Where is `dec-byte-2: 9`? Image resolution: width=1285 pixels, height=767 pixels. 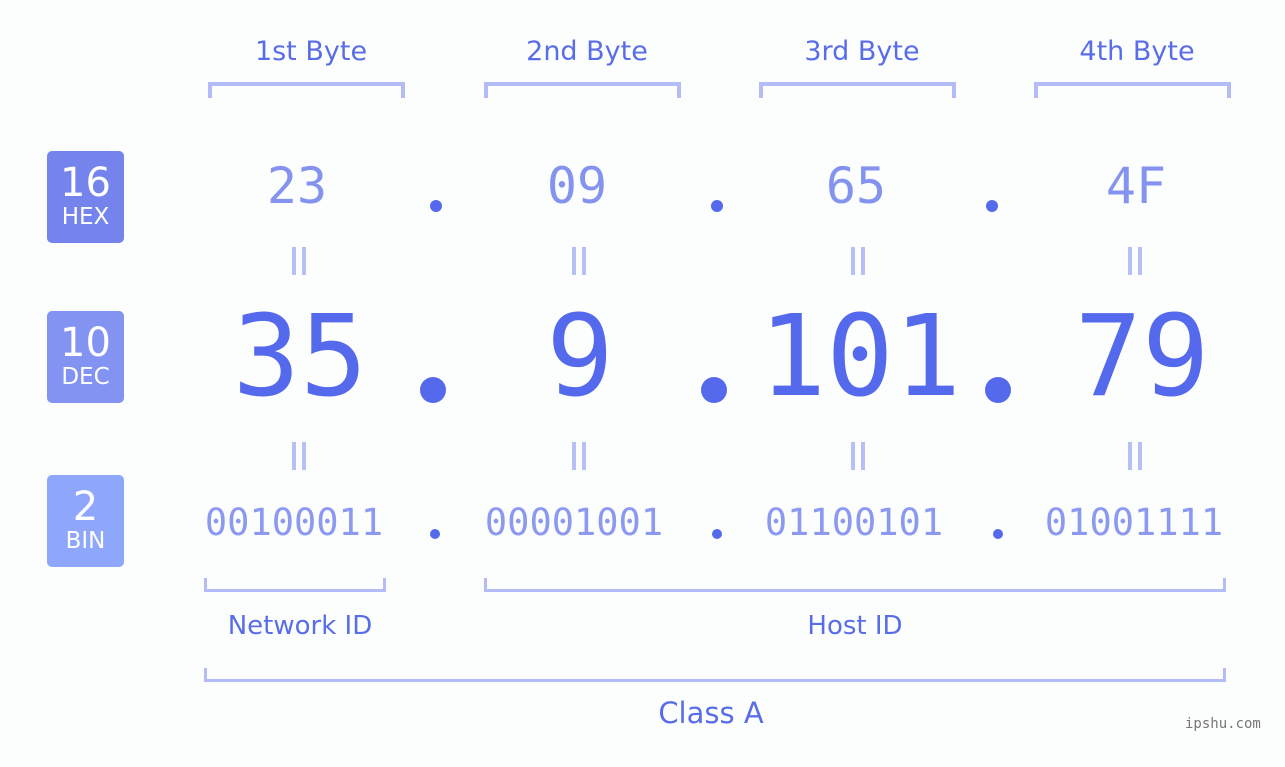 dec-byte-2: 9 is located at coordinates (580, 357).